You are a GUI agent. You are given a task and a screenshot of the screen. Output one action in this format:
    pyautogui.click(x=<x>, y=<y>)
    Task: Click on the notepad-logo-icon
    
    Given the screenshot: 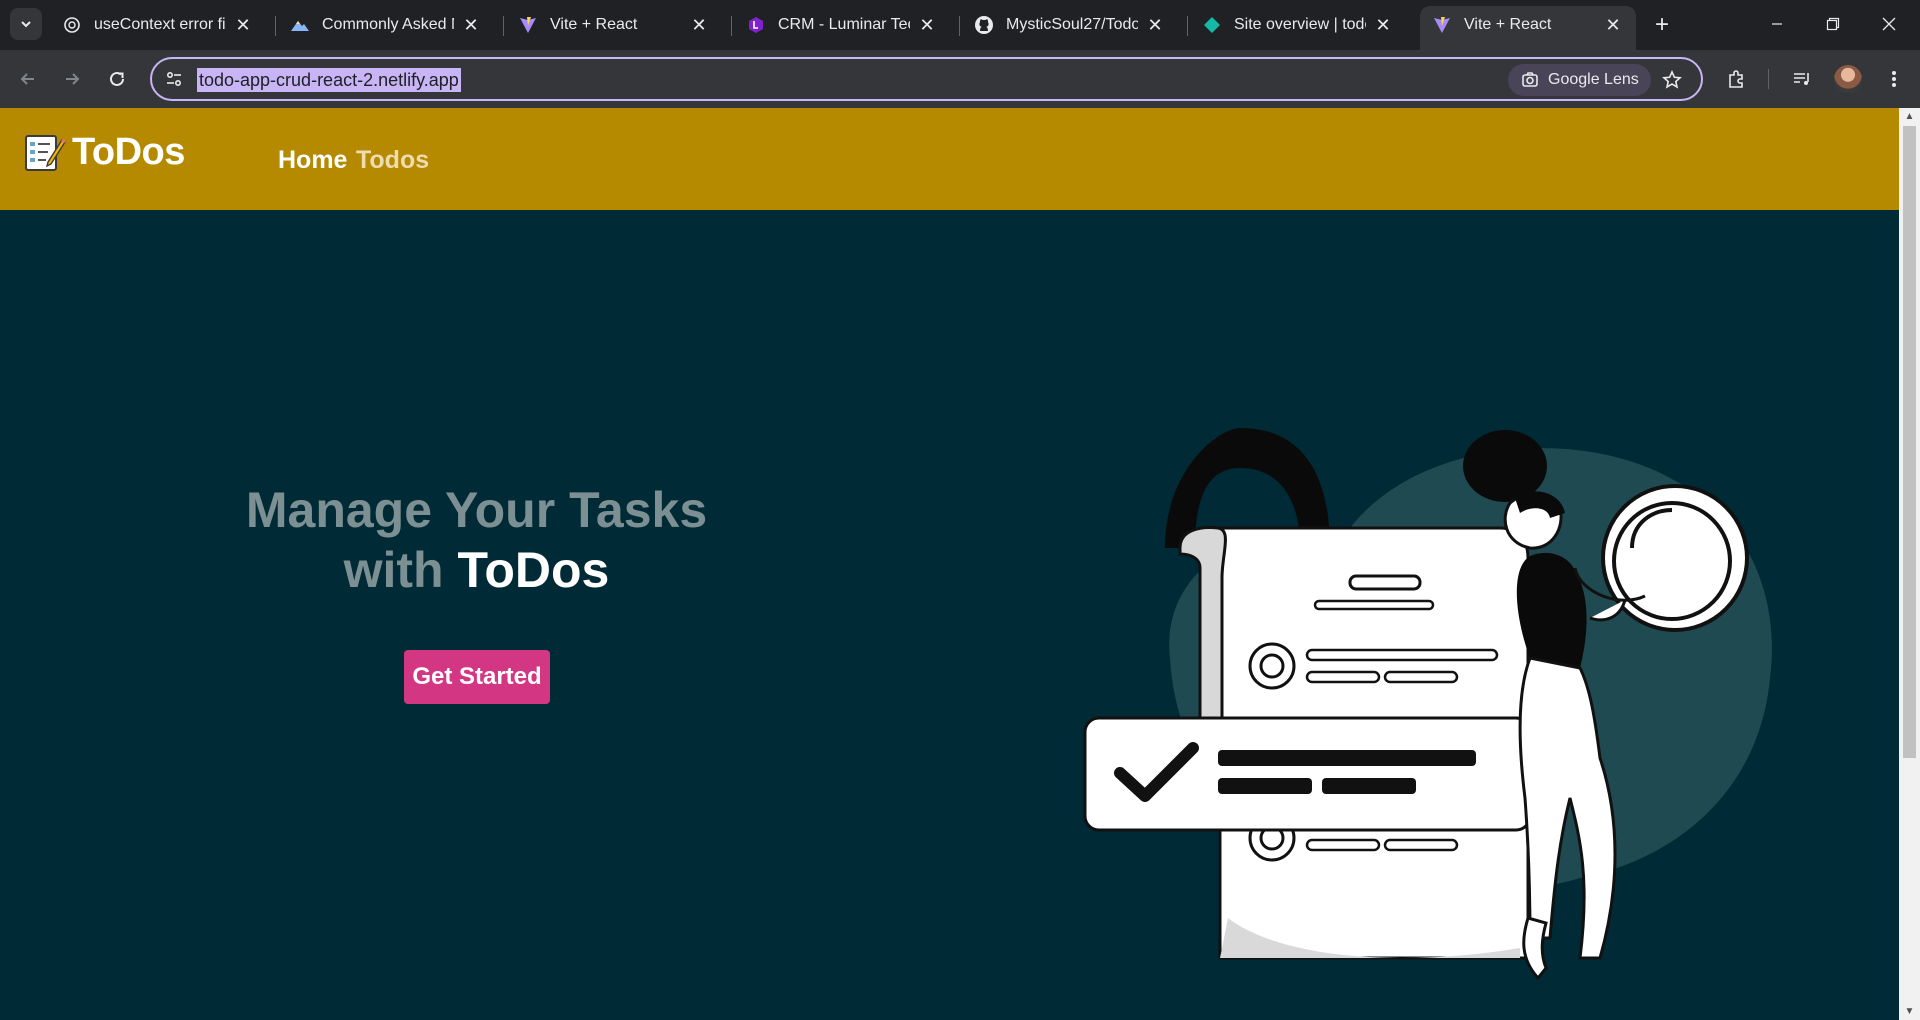 What is the action you would take?
    pyautogui.click(x=45, y=153)
    